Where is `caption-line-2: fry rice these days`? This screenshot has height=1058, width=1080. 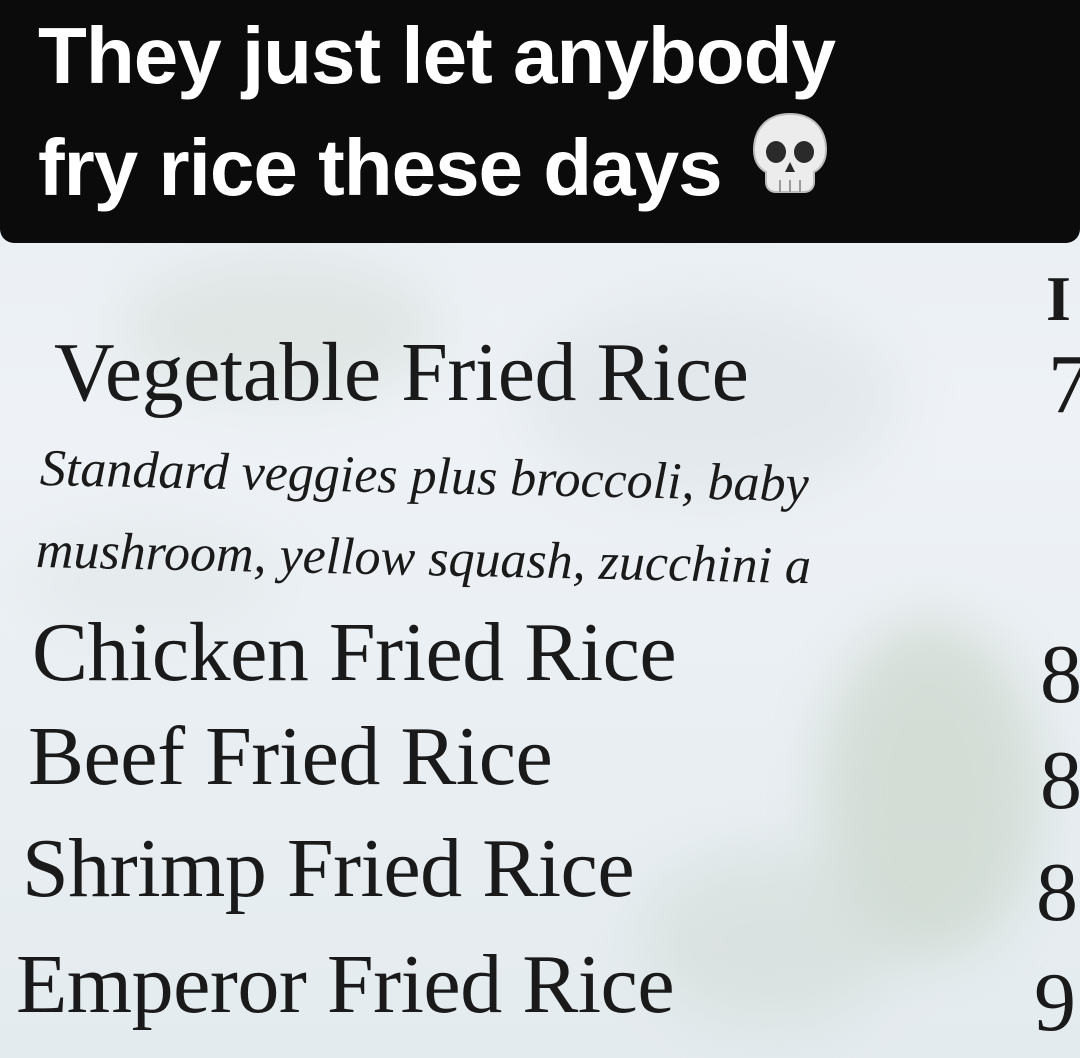 caption-line-2: fry rice these days is located at coordinates (538, 171).